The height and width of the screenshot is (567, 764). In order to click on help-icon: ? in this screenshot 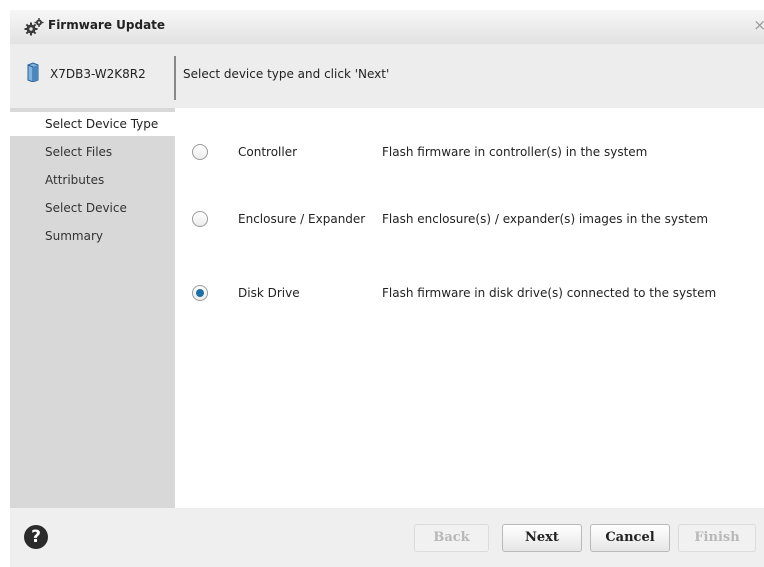, I will do `click(36, 537)`.